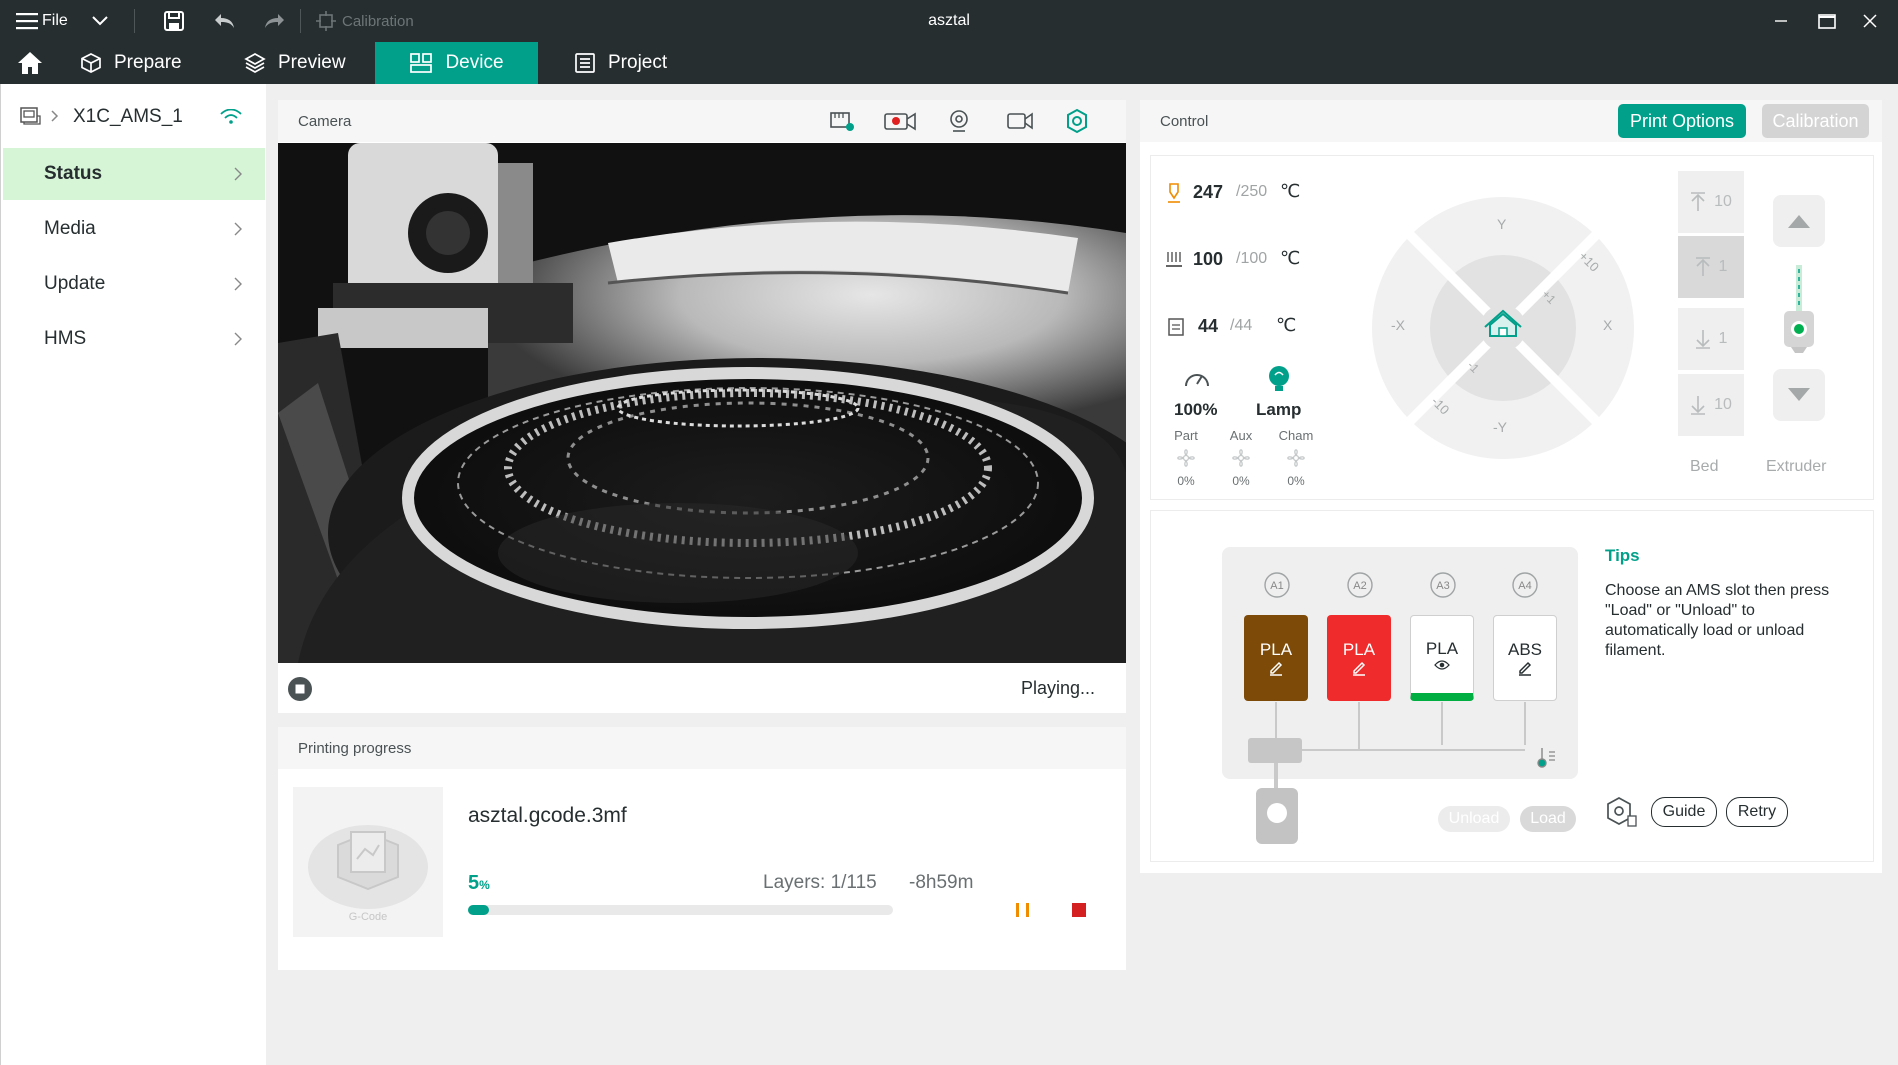 The image size is (1898, 1065). Describe the element at coordinates (479, 910) in the screenshot. I see `print-progress-fill` at that location.